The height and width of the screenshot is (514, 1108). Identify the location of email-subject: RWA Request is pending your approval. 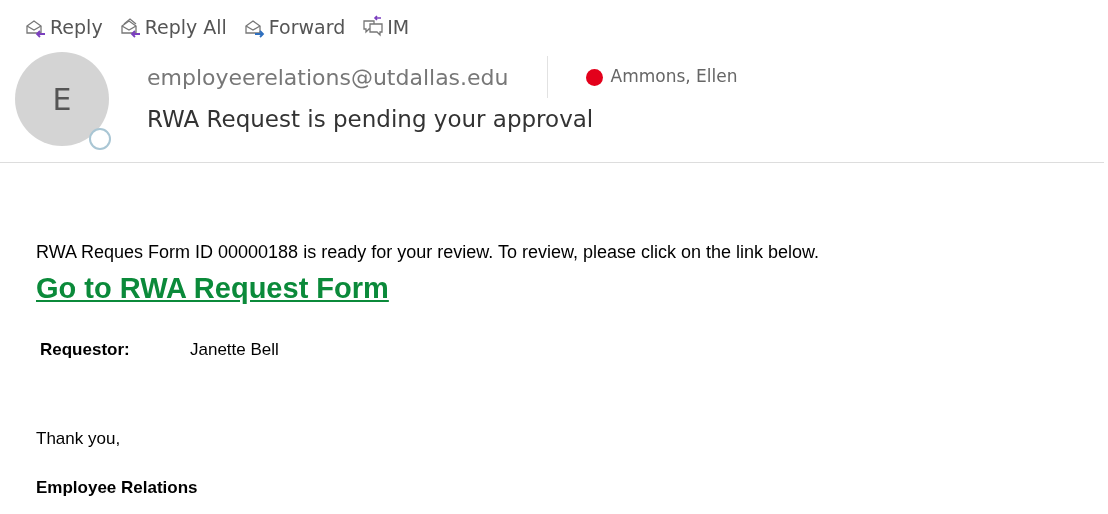
(371, 119).